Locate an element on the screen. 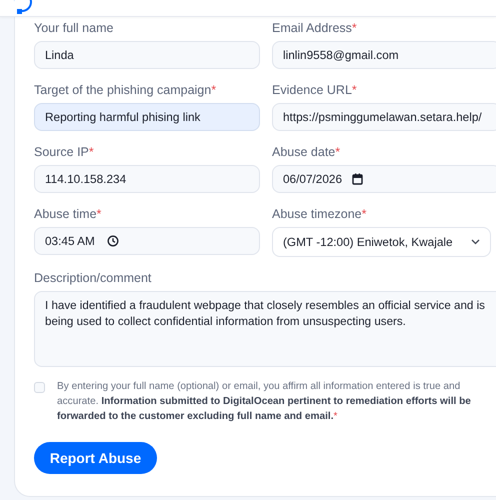 The image size is (496, 500). clock-icon is located at coordinates (112, 241).